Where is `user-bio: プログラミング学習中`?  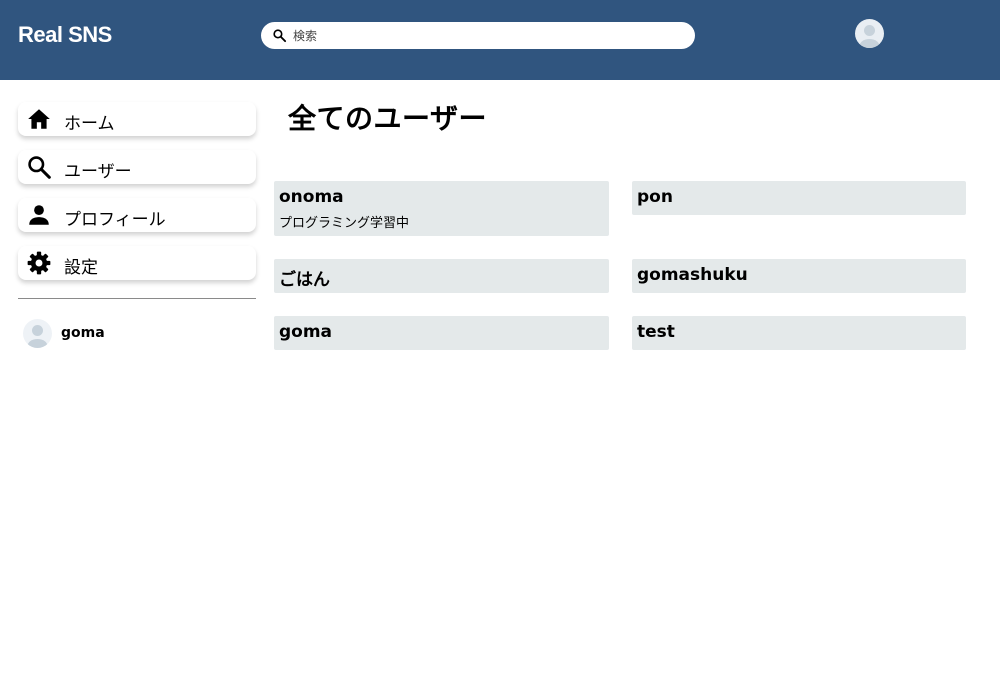 user-bio: プログラミング学習中 is located at coordinates (344, 223).